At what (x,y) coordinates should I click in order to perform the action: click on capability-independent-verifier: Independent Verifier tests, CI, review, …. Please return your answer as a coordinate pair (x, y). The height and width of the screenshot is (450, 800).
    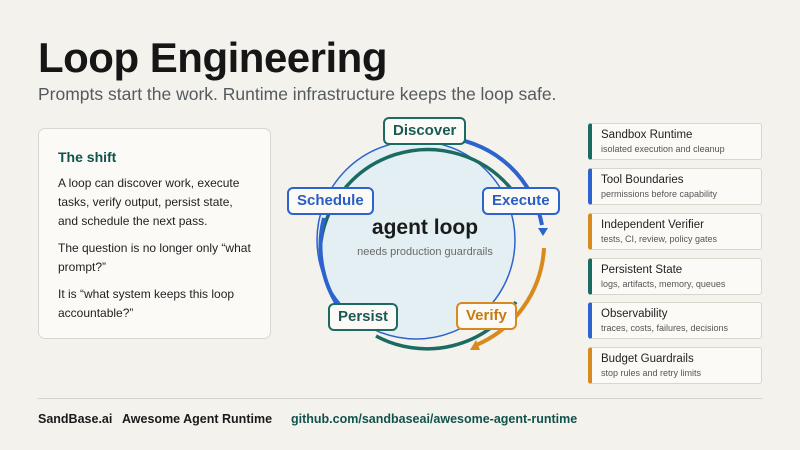
    Looking at the image, I should click on (675, 231).